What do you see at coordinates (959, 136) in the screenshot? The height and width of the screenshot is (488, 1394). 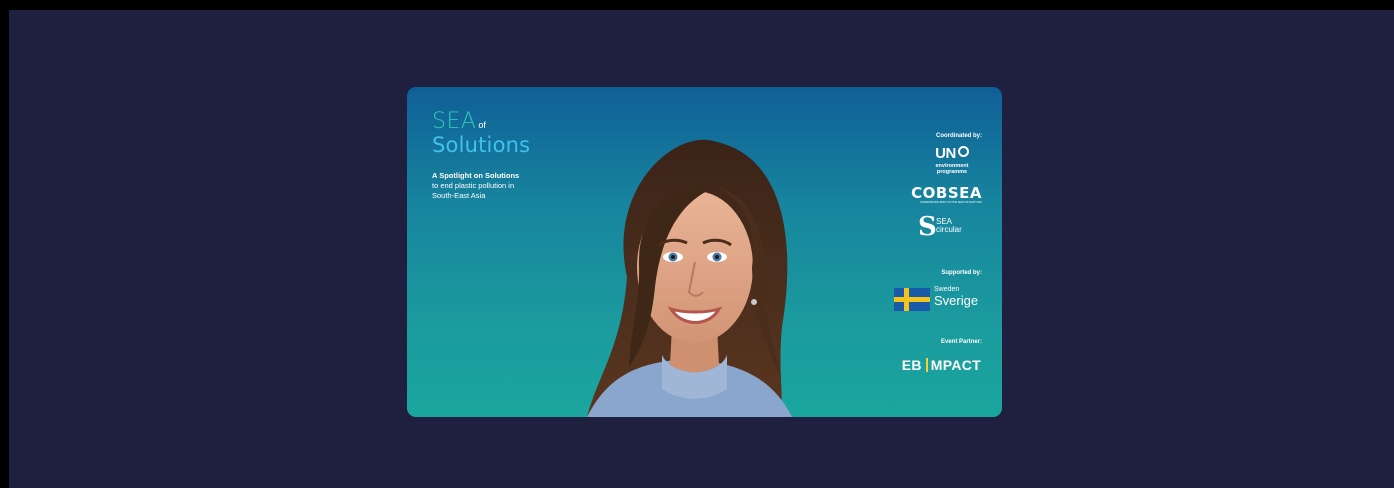 I see `coordinated-by-label: Coordinated by:` at bounding box center [959, 136].